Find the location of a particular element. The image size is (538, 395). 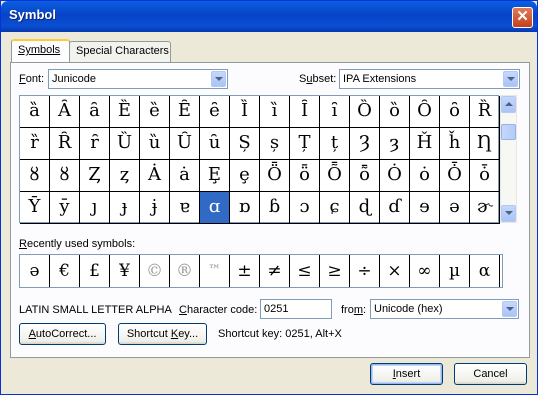

cancel-button: Cancel is located at coordinates (490, 374).